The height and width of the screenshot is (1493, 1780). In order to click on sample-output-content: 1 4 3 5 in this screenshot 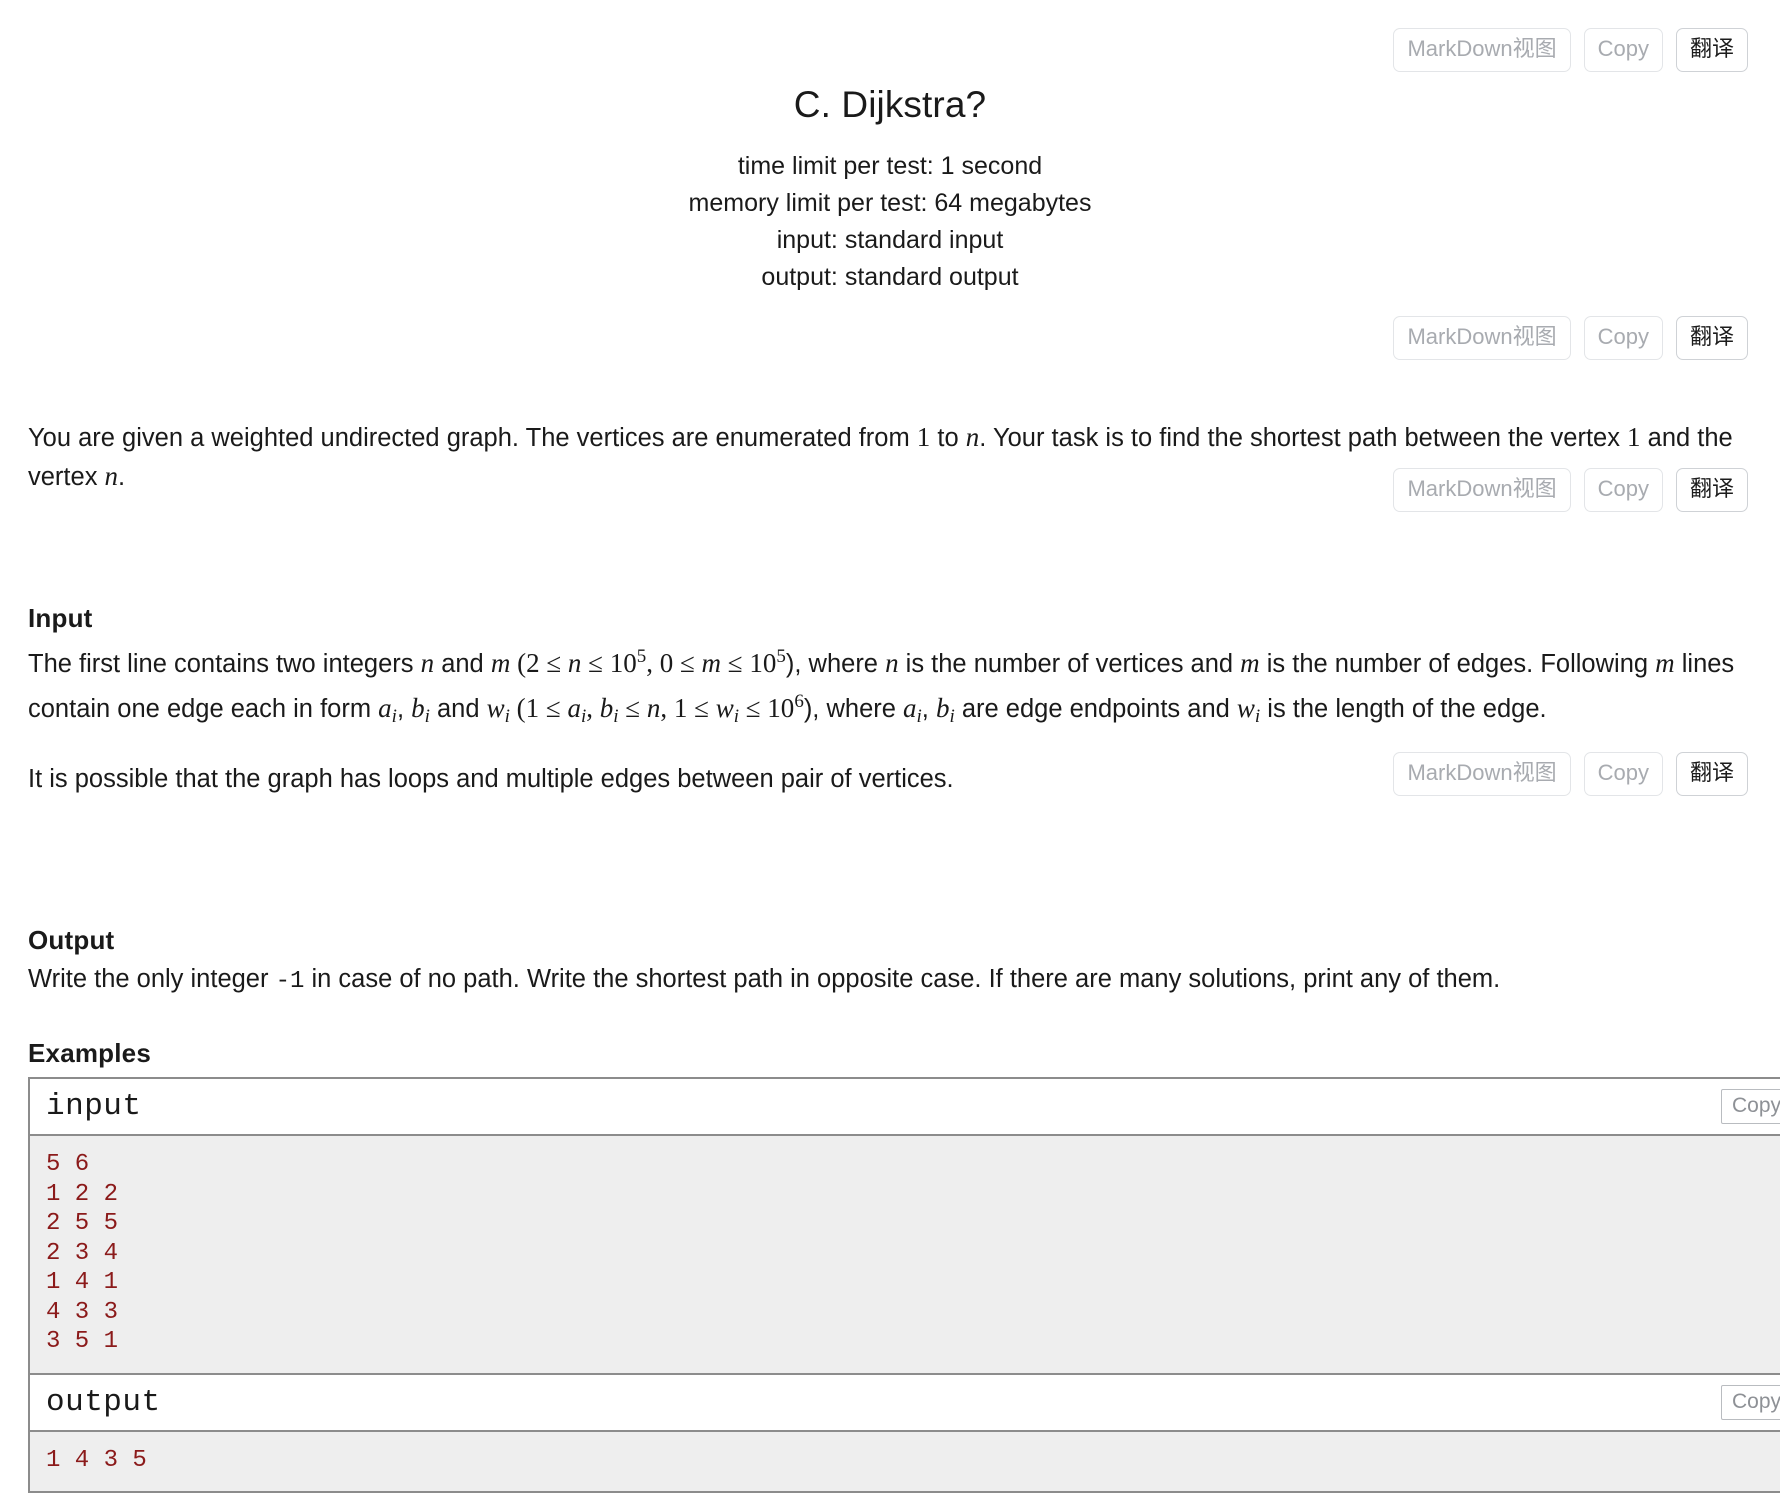, I will do `click(905, 1460)`.